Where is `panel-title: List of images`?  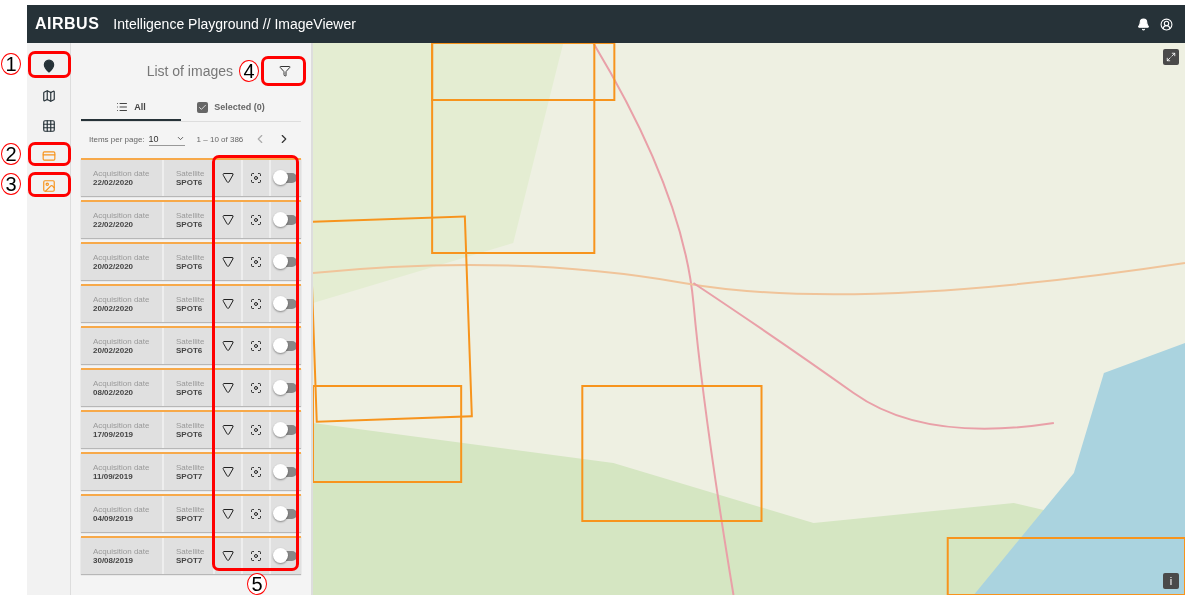
panel-title: List of images is located at coordinates (189, 71).